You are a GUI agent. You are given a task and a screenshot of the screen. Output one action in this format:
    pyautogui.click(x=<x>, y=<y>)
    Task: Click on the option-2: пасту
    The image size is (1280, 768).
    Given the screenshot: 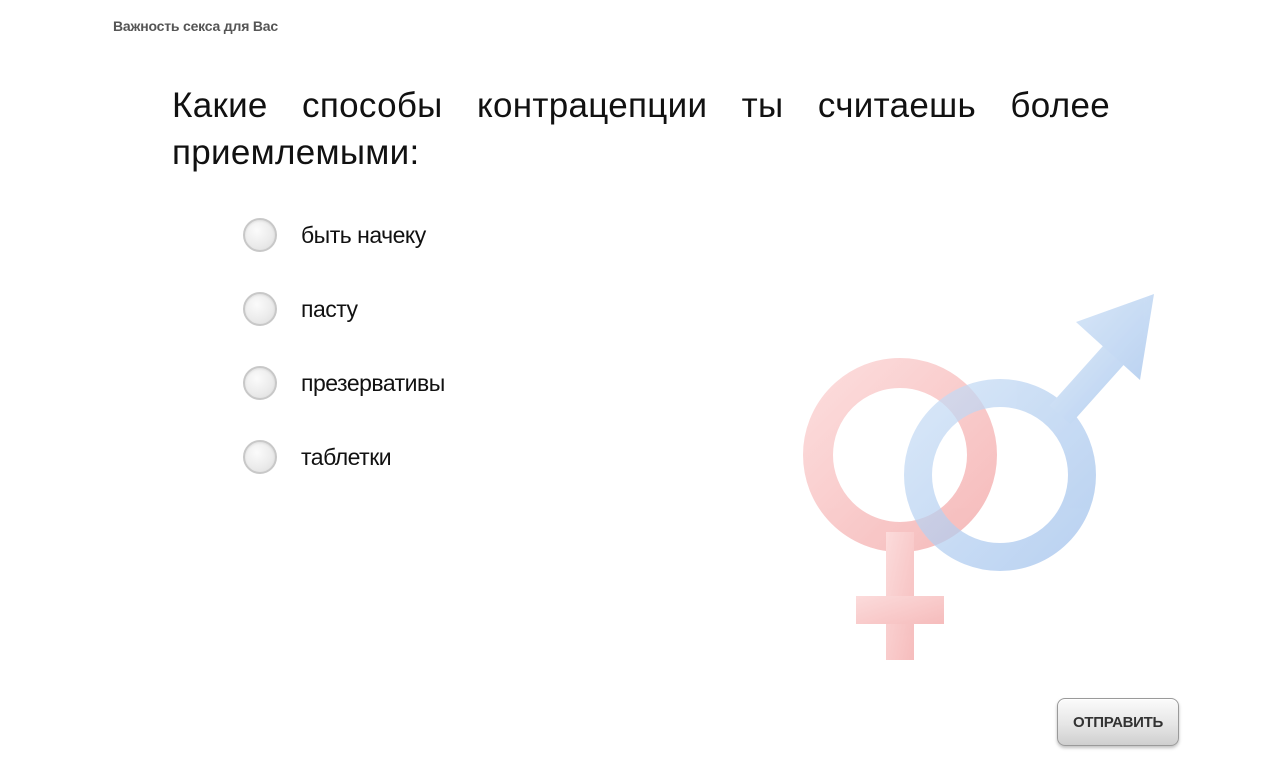 What is the action you would take?
    pyautogui.click(x=473, y=309)
    